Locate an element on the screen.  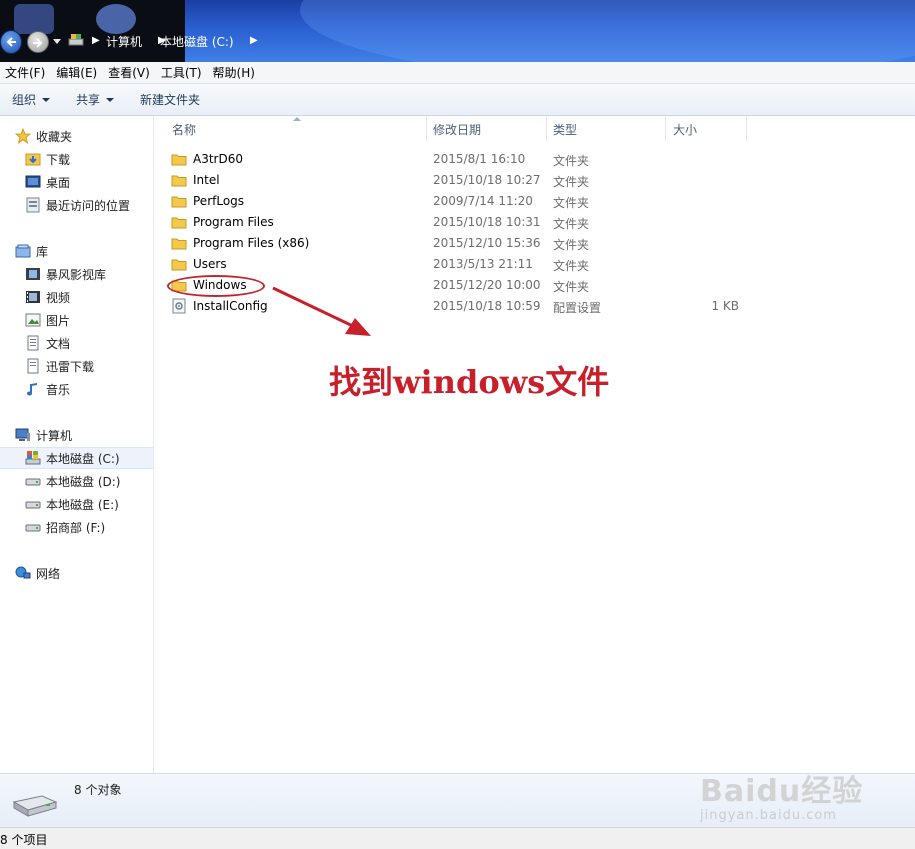
item-count-status: 8 个项目 is located at coordinates (24, 840).